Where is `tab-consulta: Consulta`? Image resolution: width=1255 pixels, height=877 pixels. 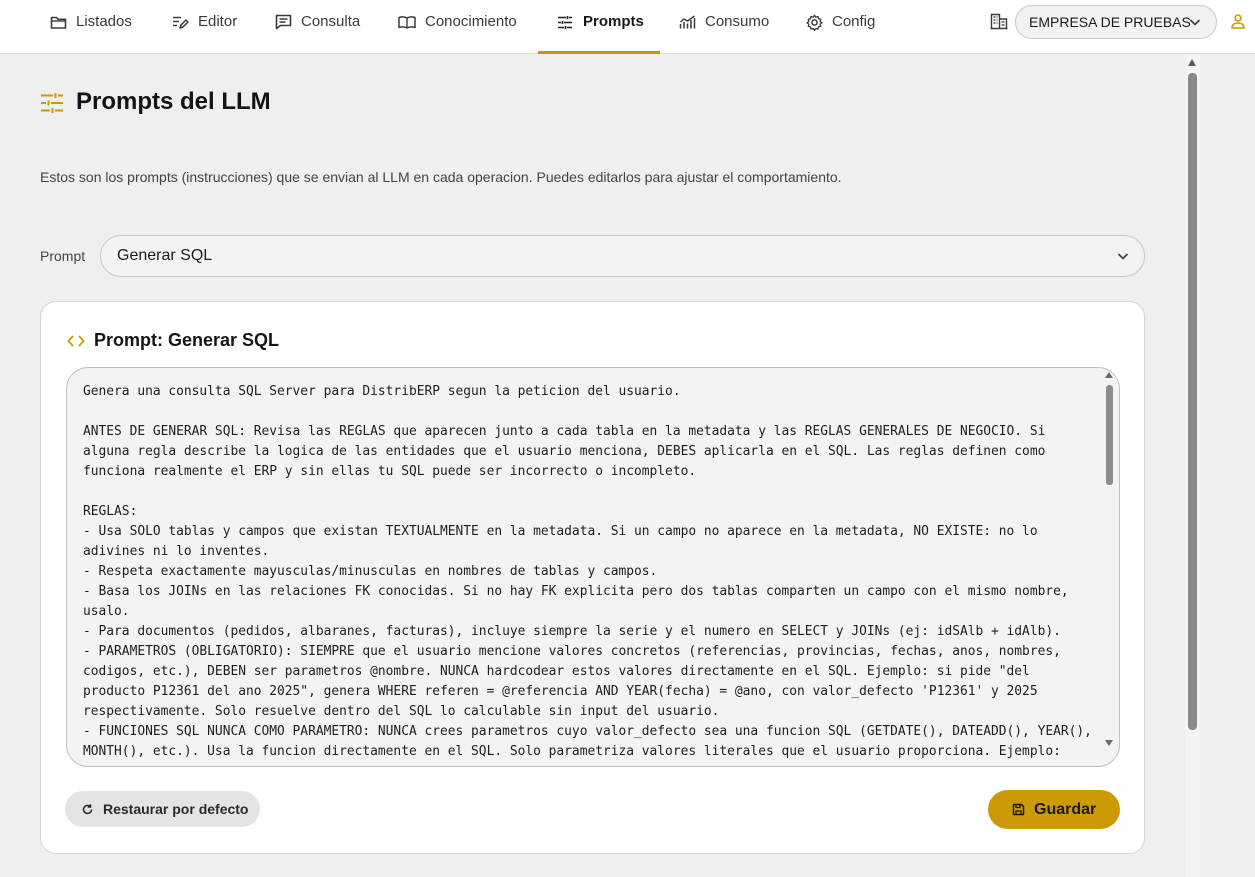
tab-consulta: Consulta is located at coordinates (317, 27).